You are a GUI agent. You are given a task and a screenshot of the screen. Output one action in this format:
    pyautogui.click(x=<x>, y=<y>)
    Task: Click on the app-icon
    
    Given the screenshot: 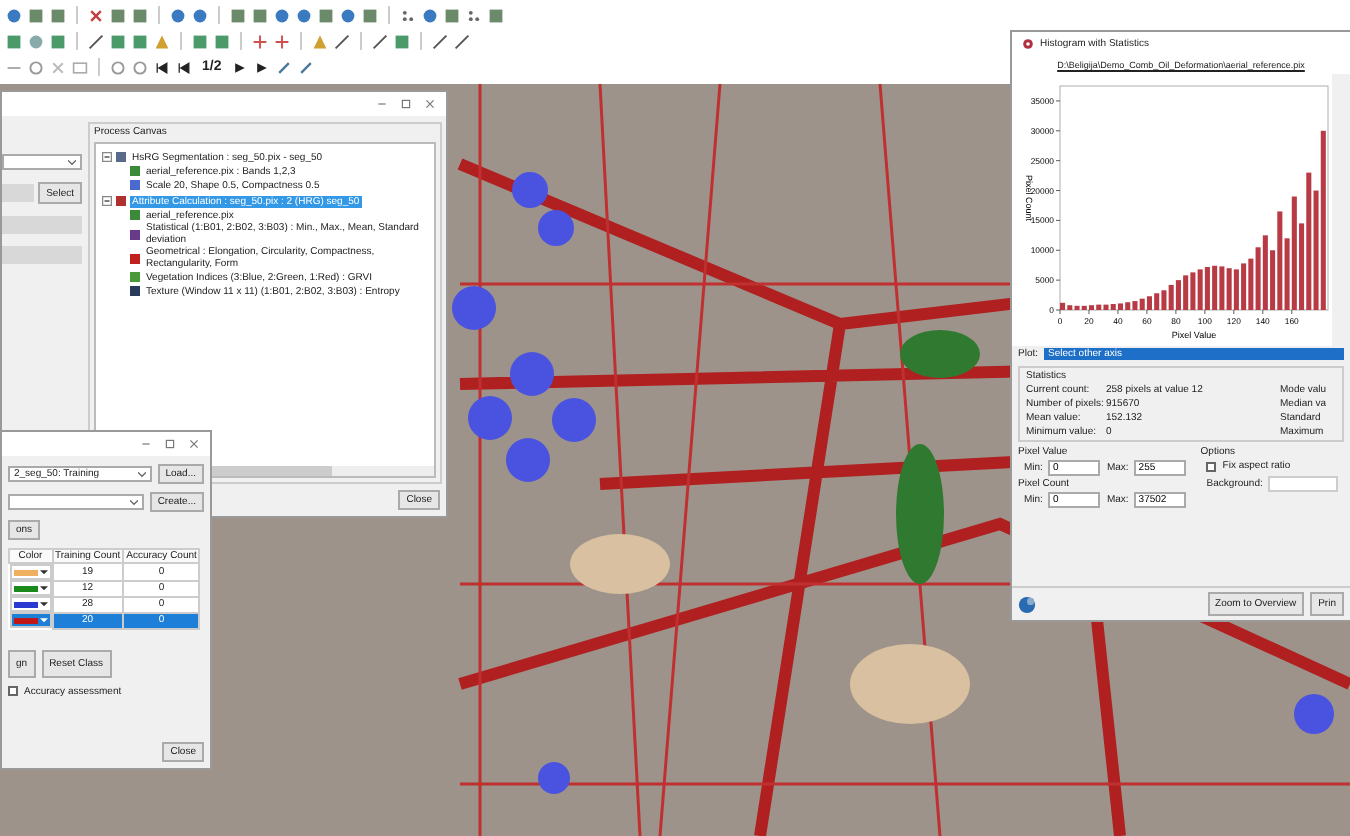 What is the action you would take?
    pyautogui.click(x=1028, y=44)
    